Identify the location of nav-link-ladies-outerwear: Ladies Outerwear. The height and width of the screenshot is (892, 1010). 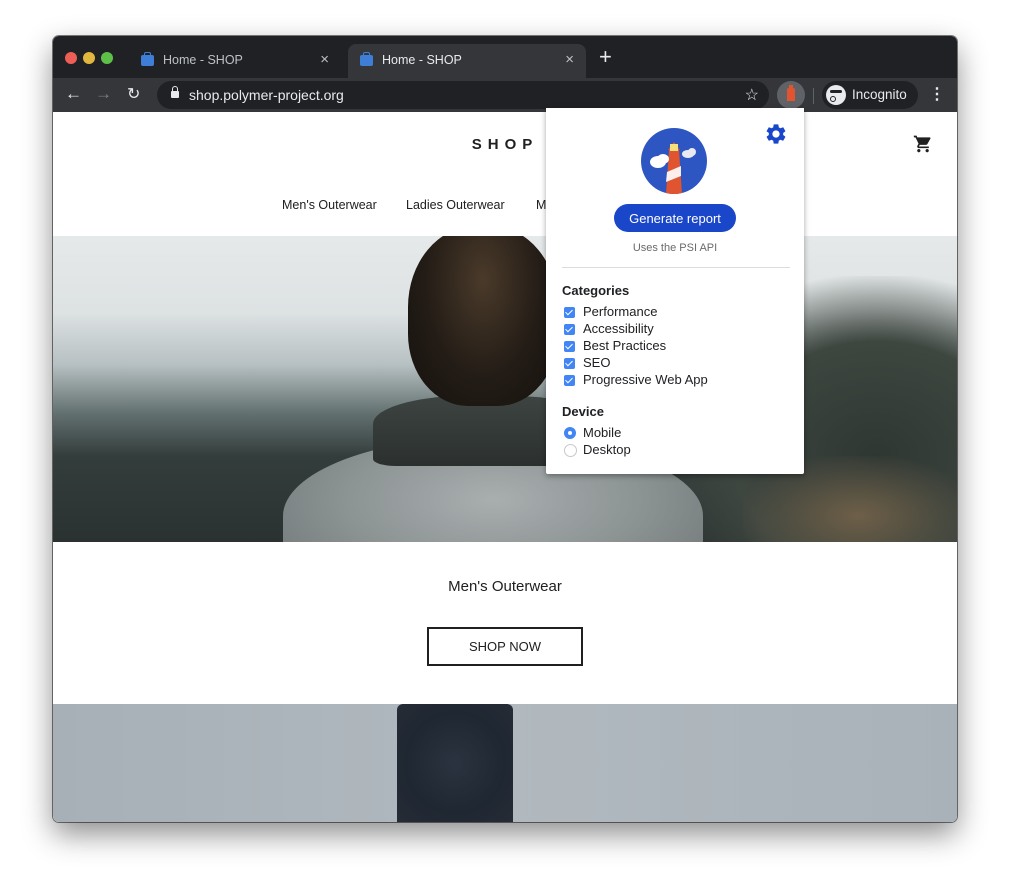
(455, 205).